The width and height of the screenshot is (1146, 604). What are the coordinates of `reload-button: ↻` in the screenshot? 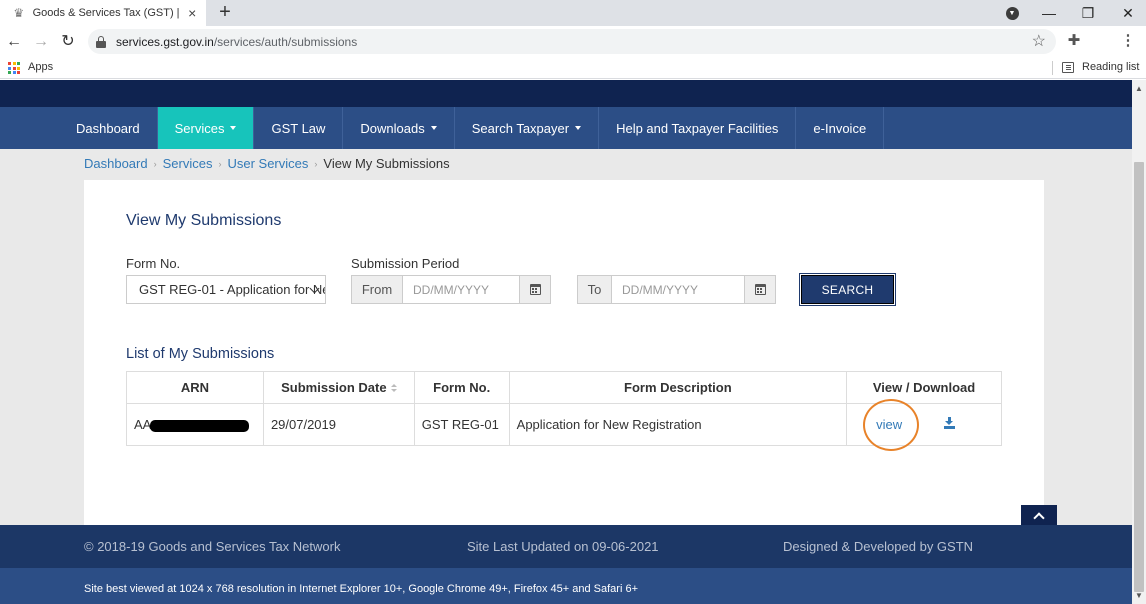 It's located at (68, 42).